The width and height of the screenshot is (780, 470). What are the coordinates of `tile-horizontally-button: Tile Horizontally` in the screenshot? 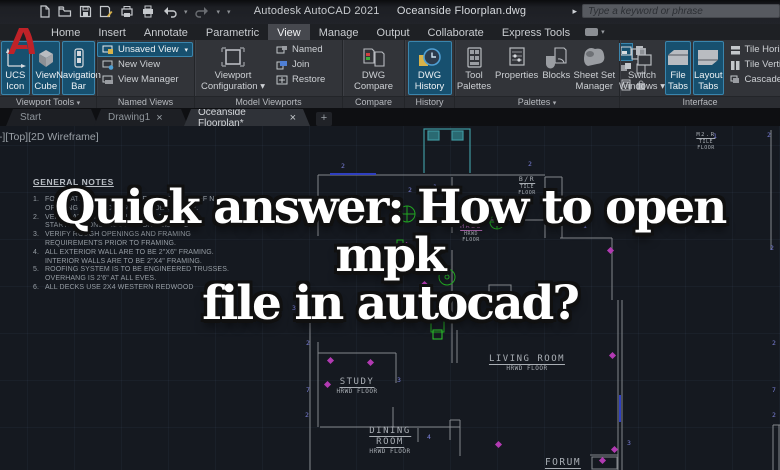 It's located at (752, 49).